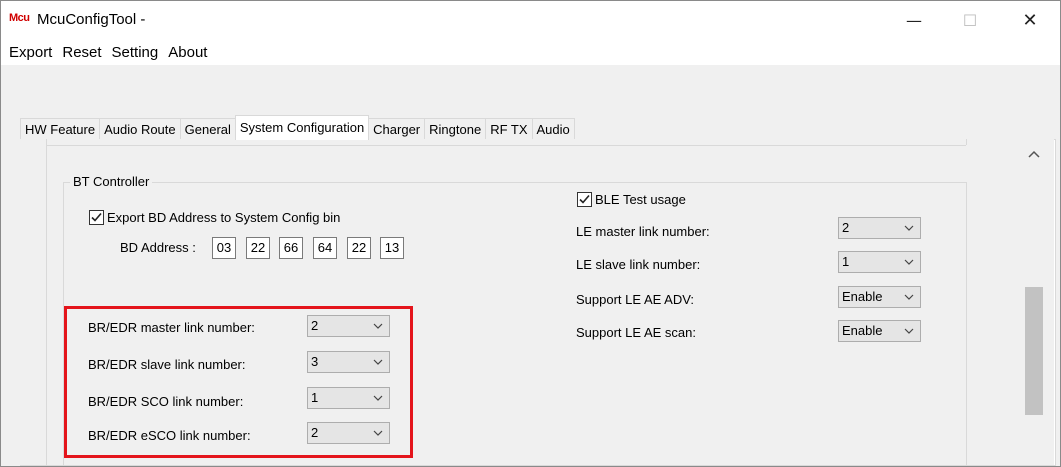 Image resolution: width=1061 pixels, height=467 pixels. Describe the element at coordinates (167, 364) in the screenshot. I see `br-edr-slave-label: BR/EDR slave link number:` at that location.